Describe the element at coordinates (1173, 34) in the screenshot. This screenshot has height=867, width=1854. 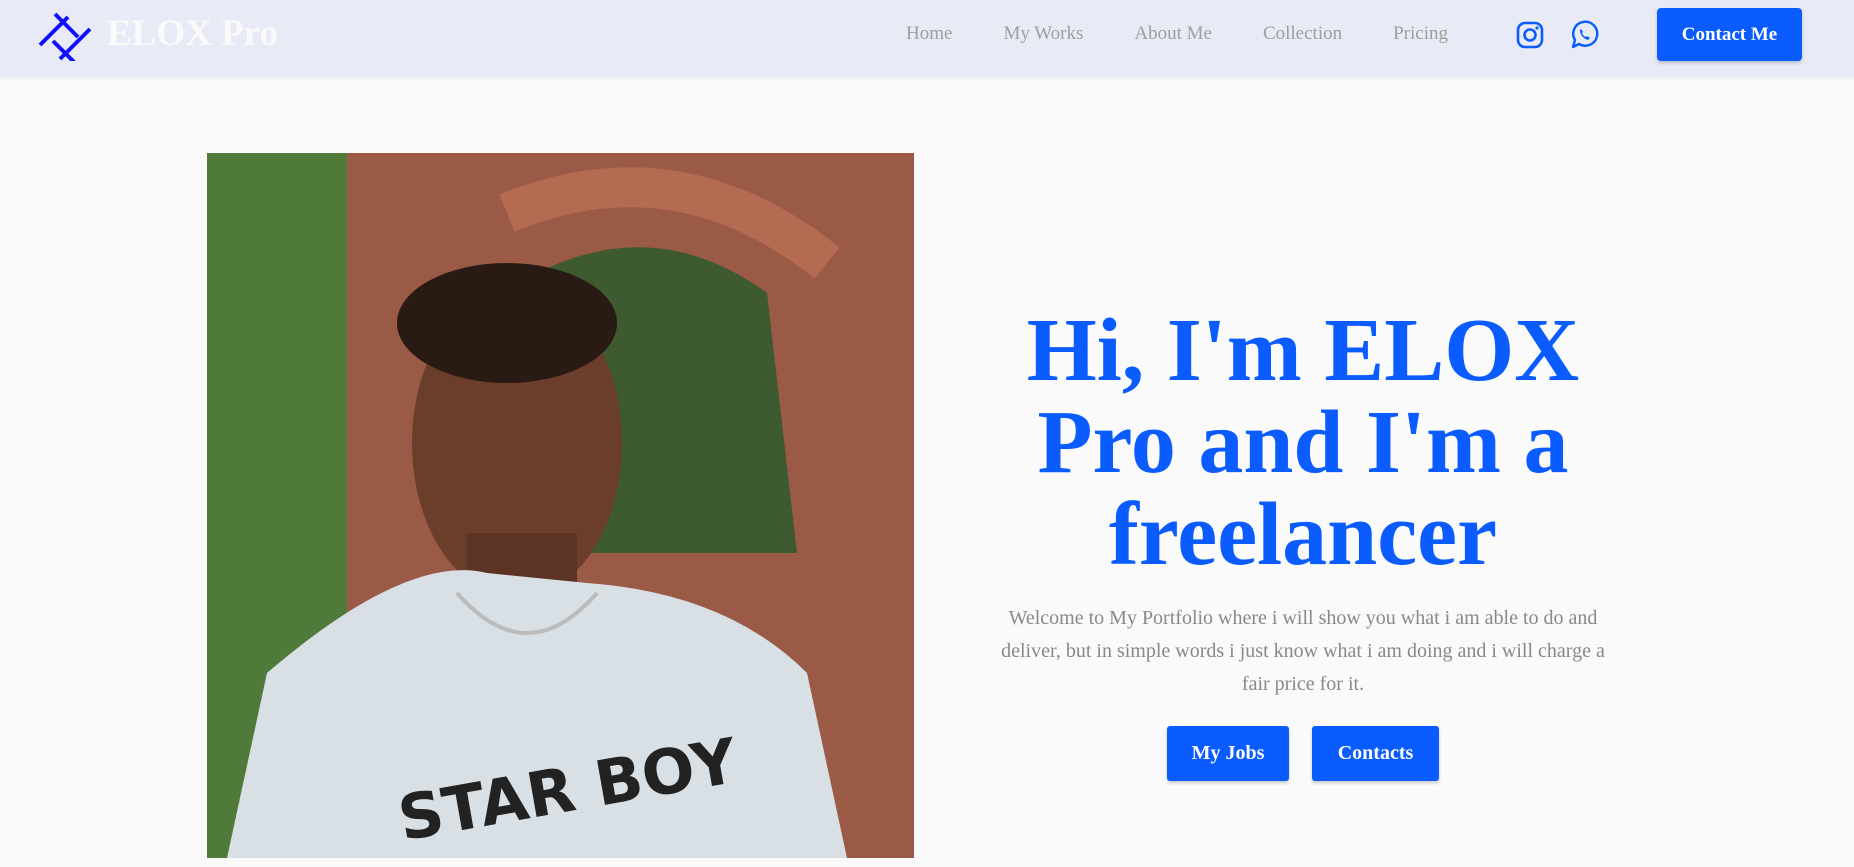
I see `nav-about-me: About Me` at that location.